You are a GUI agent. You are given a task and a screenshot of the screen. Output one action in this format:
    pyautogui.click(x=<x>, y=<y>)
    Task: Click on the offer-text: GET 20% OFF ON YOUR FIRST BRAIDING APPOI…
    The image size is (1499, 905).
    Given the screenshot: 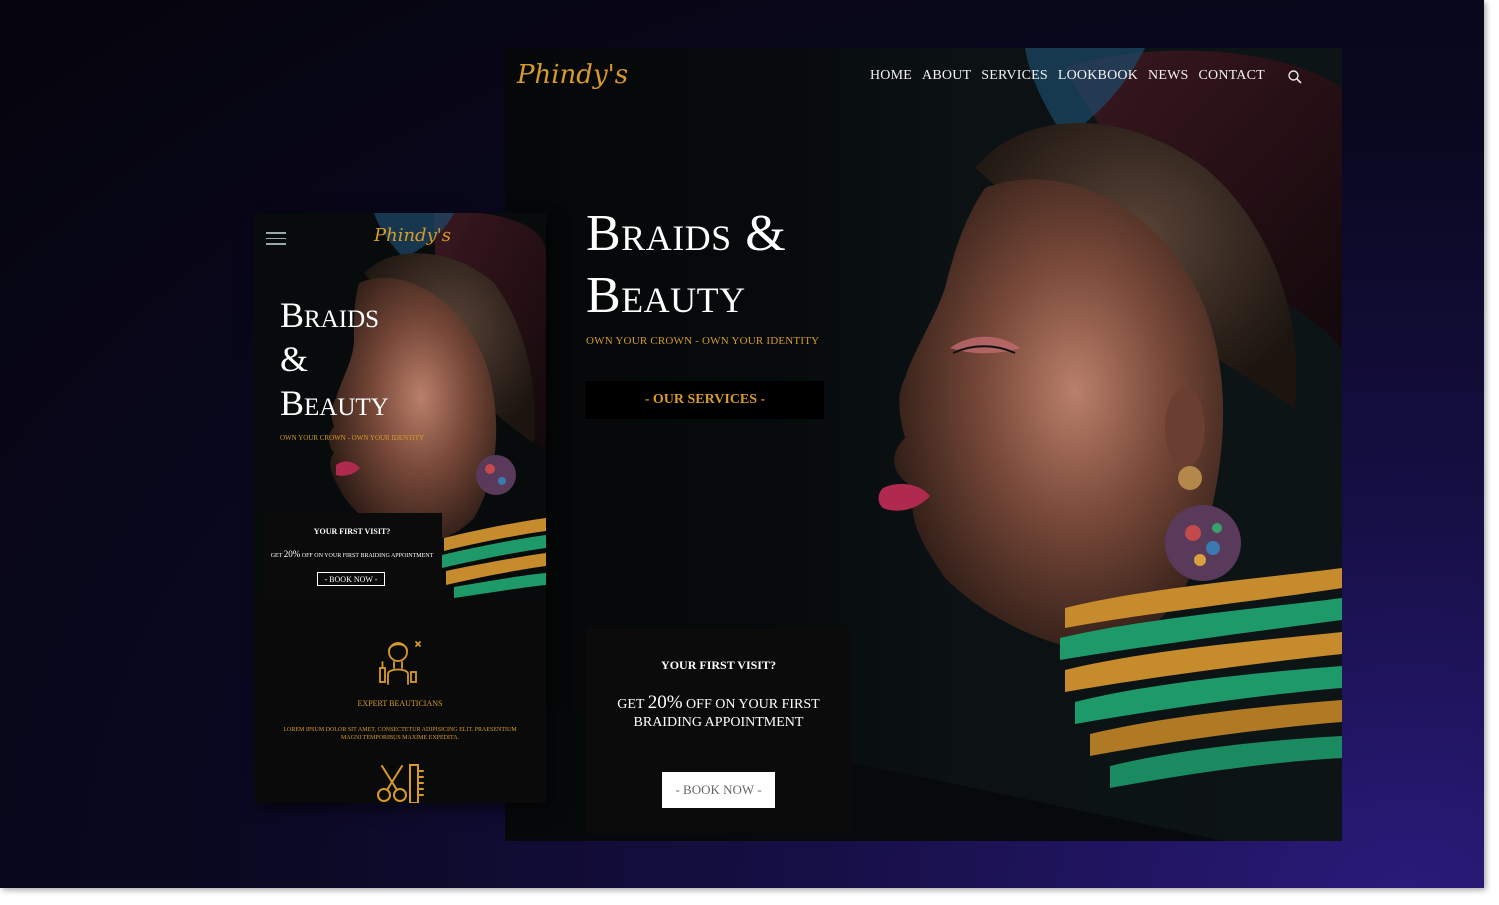 What is the action you would take?
    pyautogui.click(x=718, y=711)
    